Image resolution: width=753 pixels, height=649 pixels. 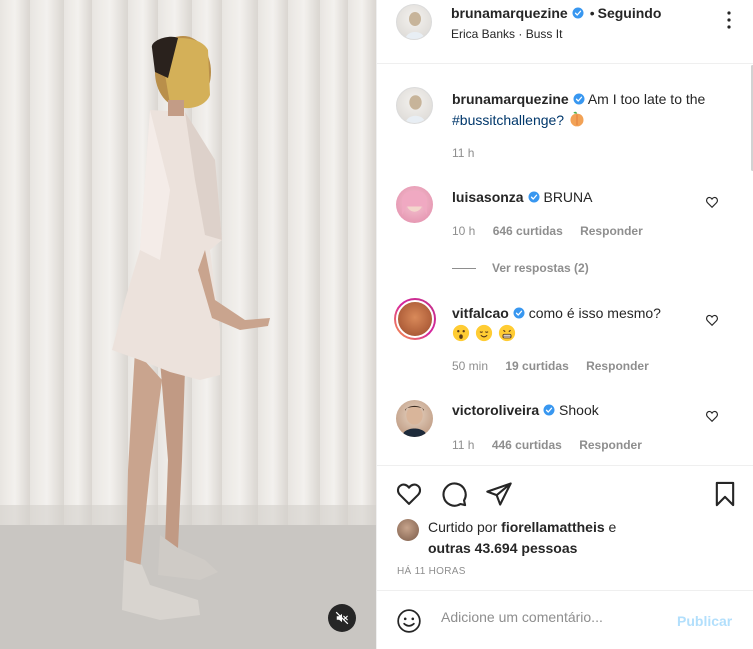 I want to click on comment-username: victoroliveira, so click(x=495, y=410).